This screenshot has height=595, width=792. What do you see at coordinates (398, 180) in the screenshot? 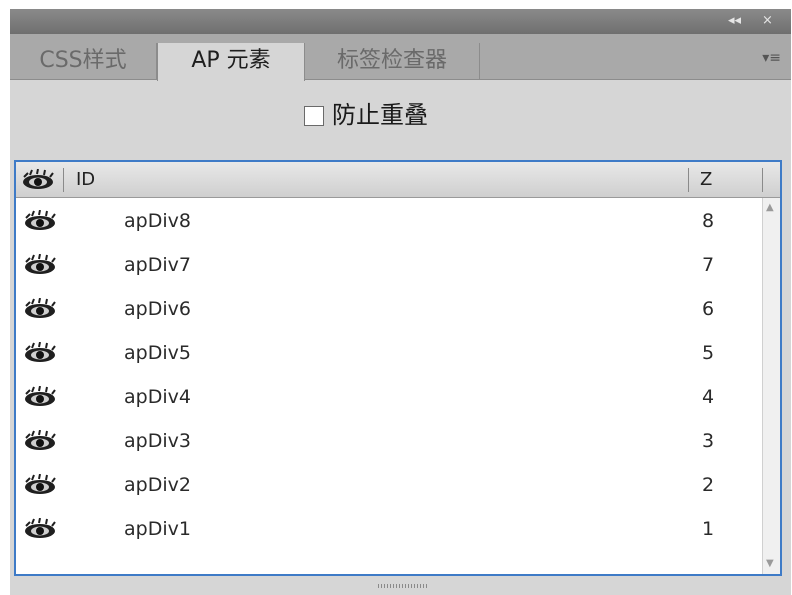
I see `list-header: ID Z` at bounding box center [398, 180].